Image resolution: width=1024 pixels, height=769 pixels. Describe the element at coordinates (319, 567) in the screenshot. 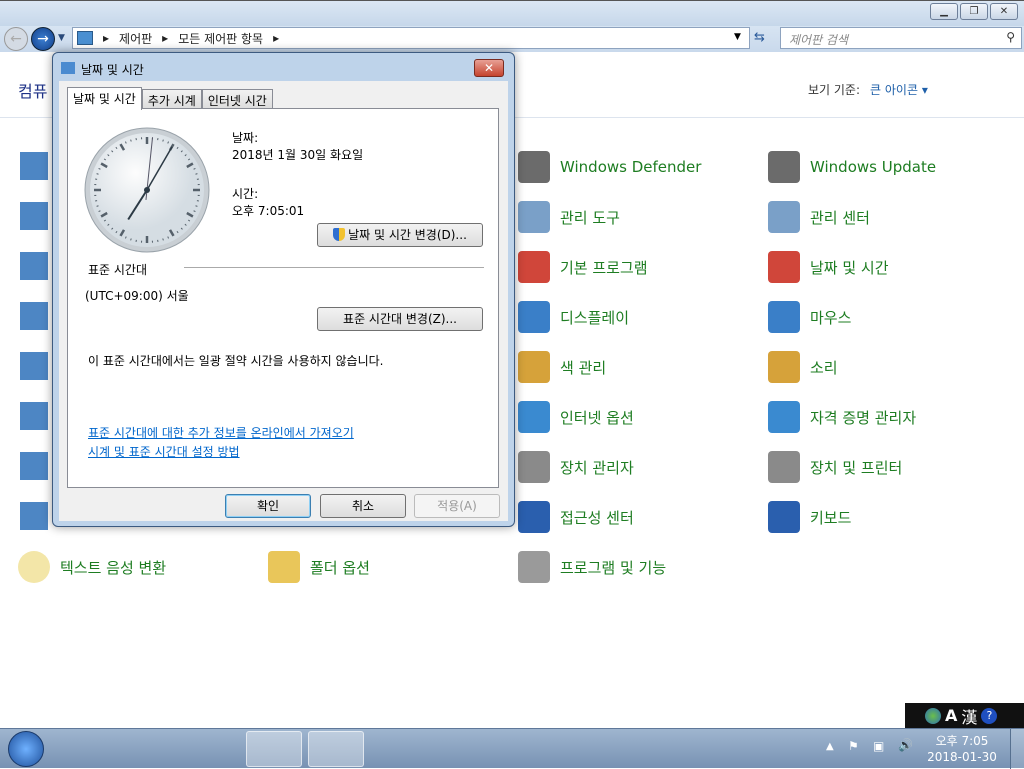

I see `item-folder-options: 폴더 옵션` at that location.